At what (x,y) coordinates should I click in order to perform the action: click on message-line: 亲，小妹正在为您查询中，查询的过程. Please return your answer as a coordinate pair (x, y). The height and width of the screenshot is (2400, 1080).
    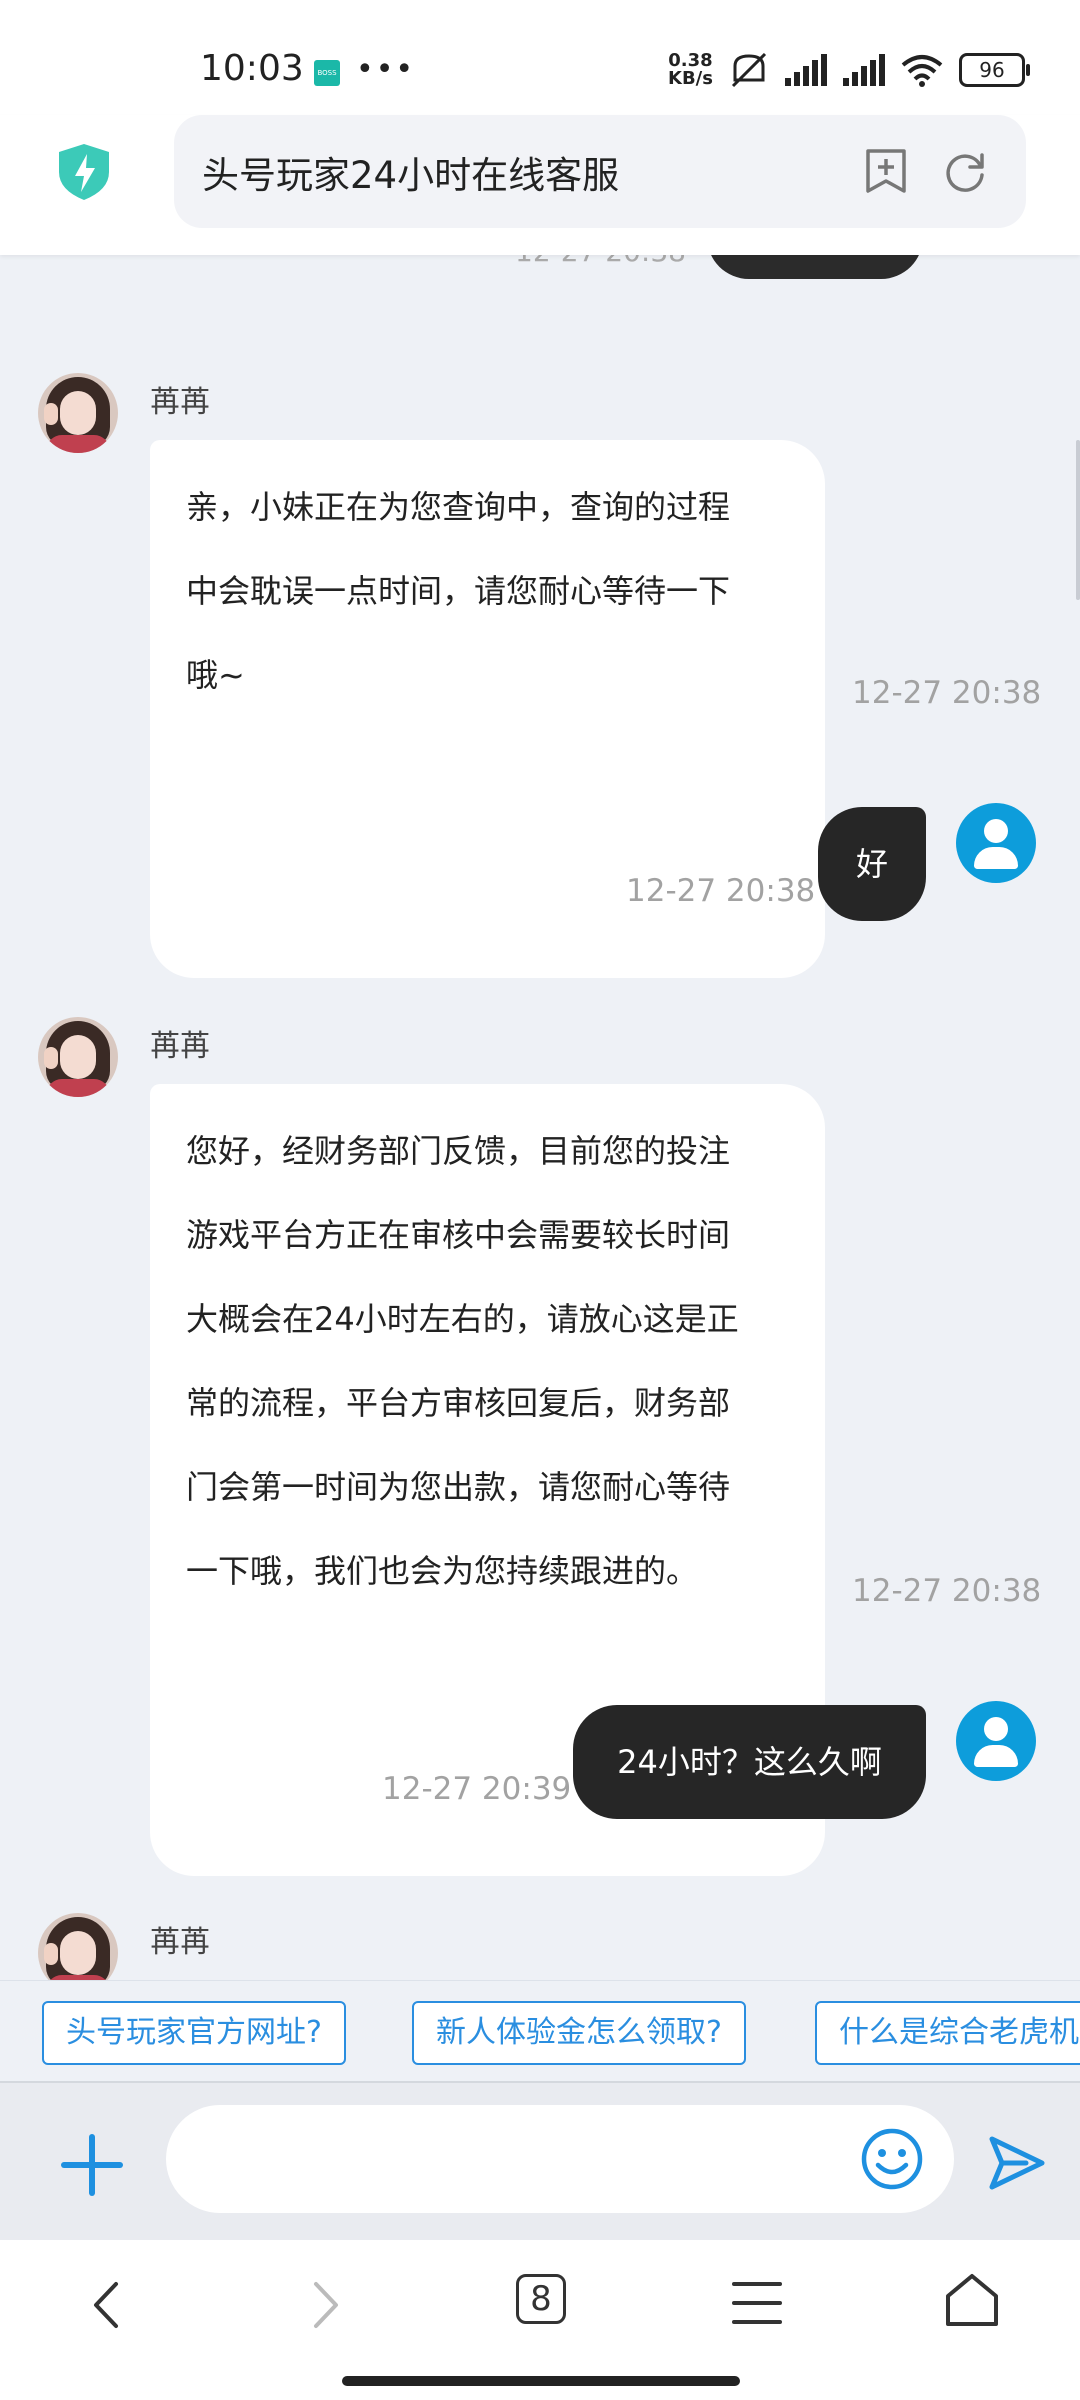
    Looking at the image, I should click on (458, 507).